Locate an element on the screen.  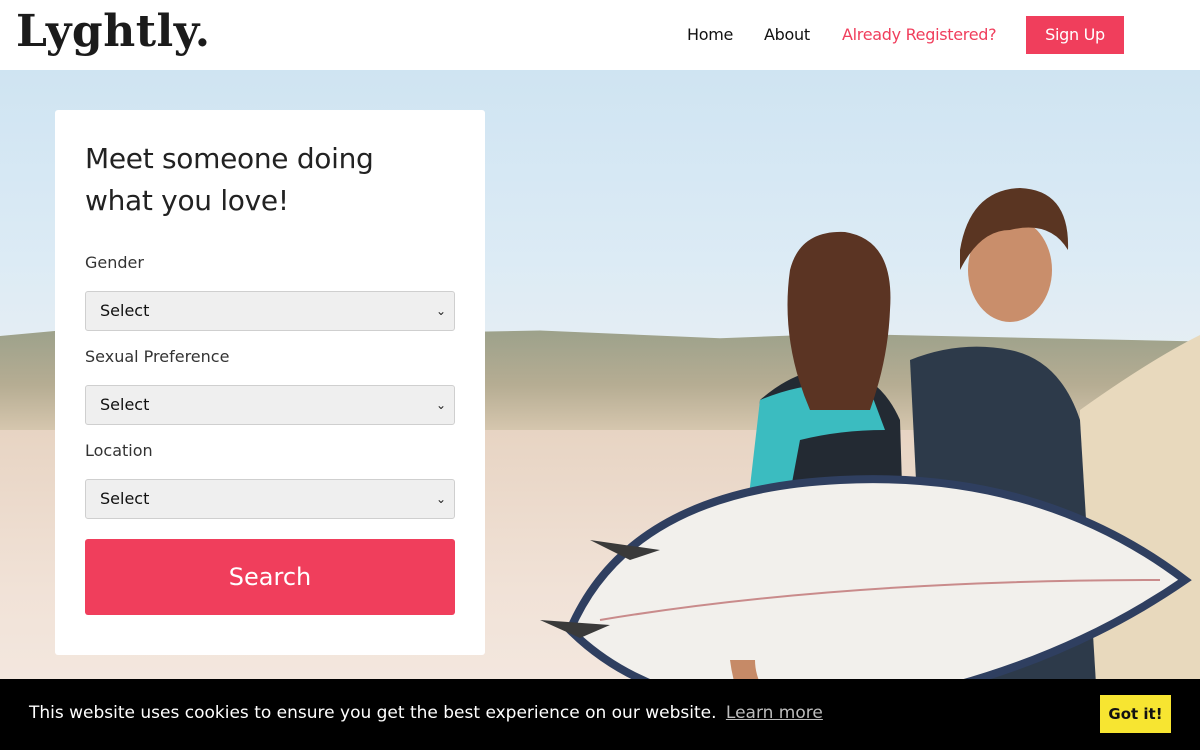
search-button: Search is located at coordinates (270, 577).